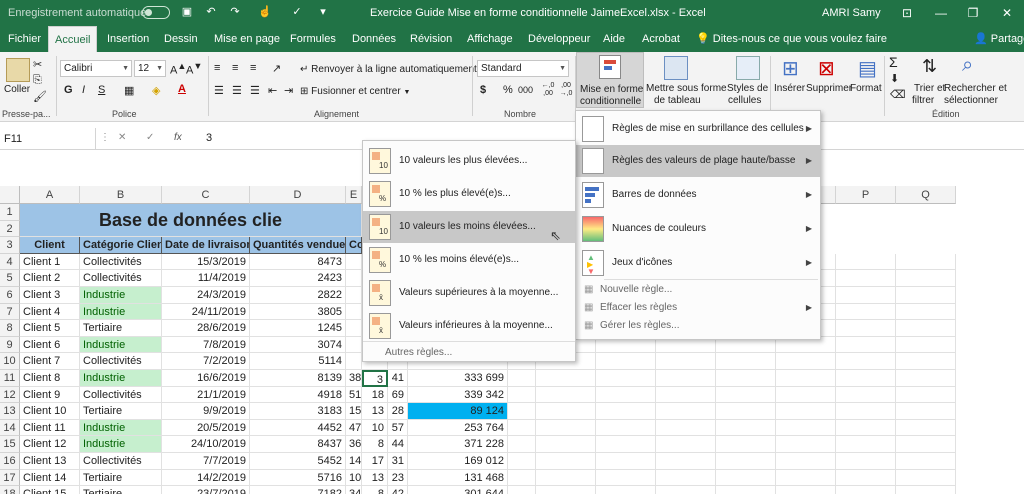  I want to click on quantity-cell: 8473, so click(298, 262).